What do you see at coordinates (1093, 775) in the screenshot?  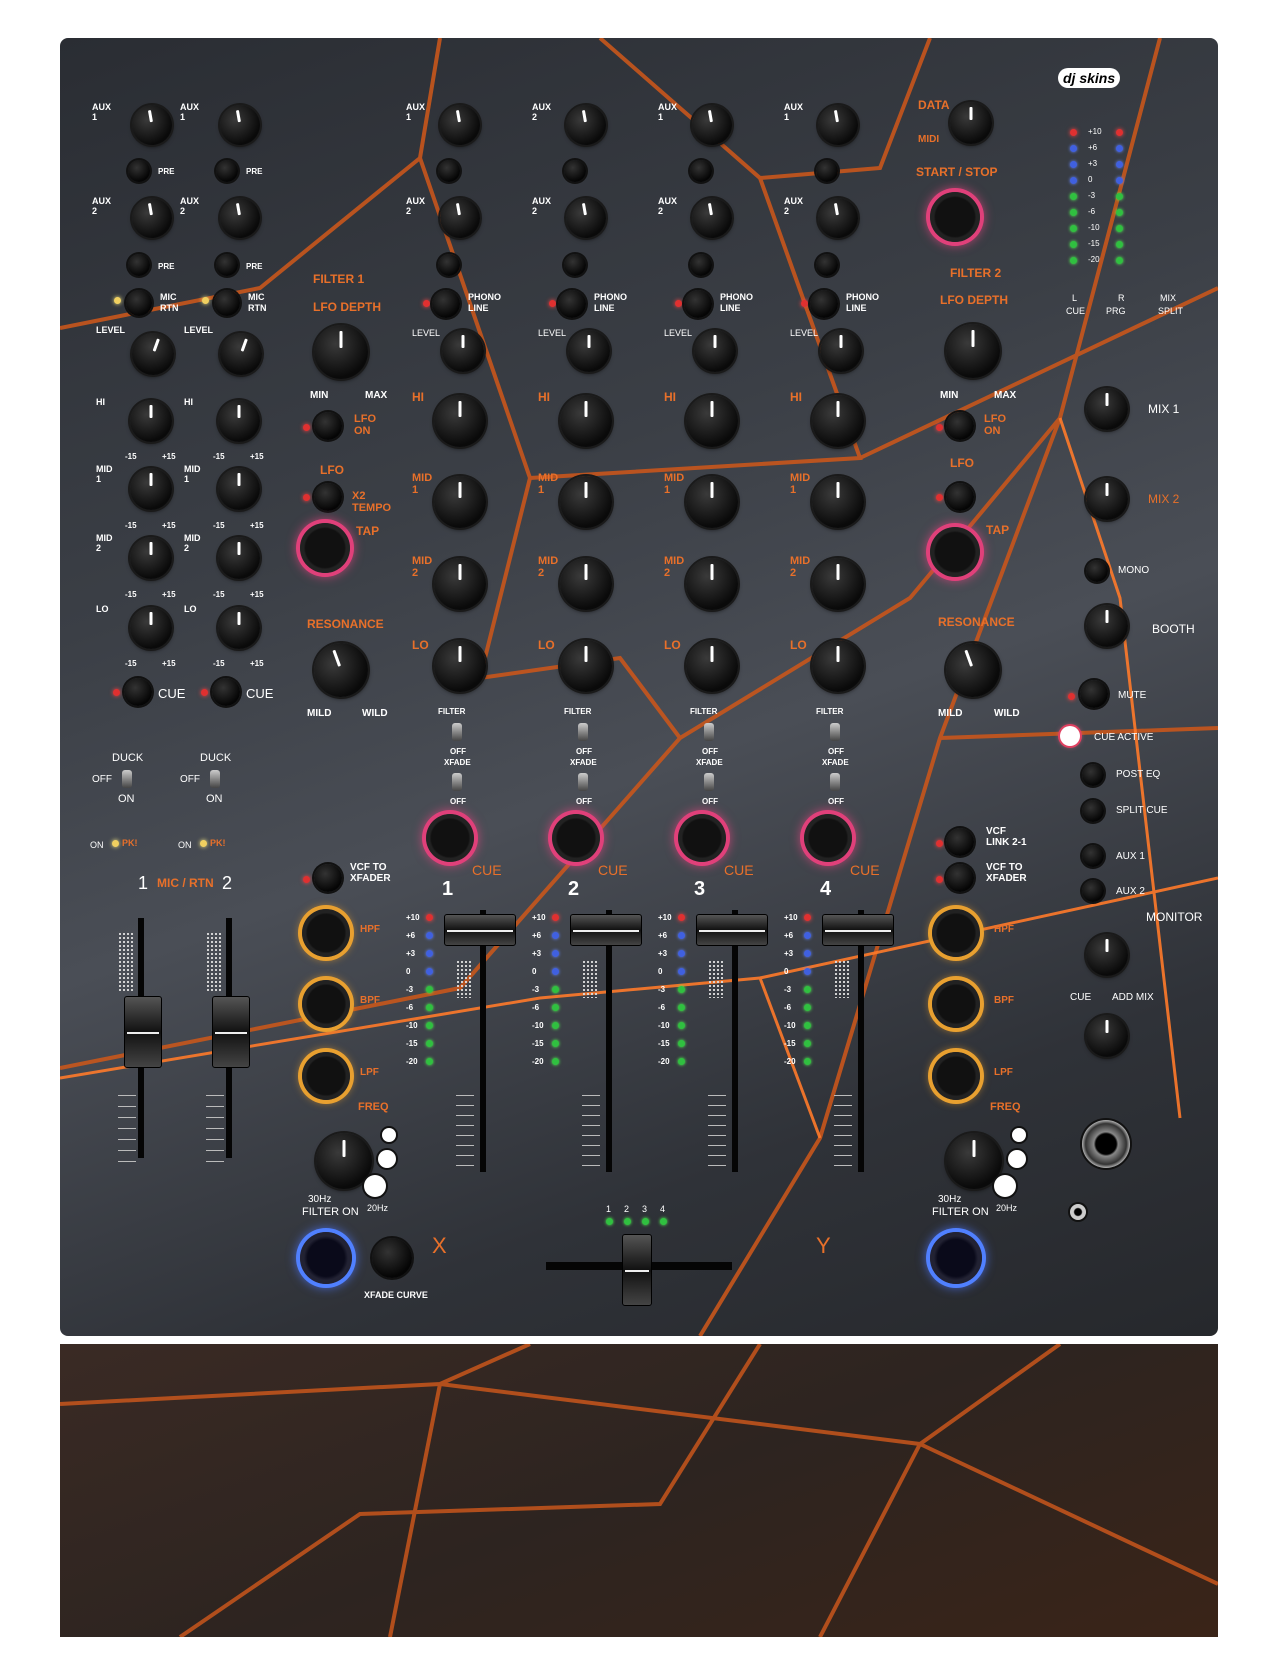 I see `monitor-post-eq-button` at bounding box center [1093, 775].